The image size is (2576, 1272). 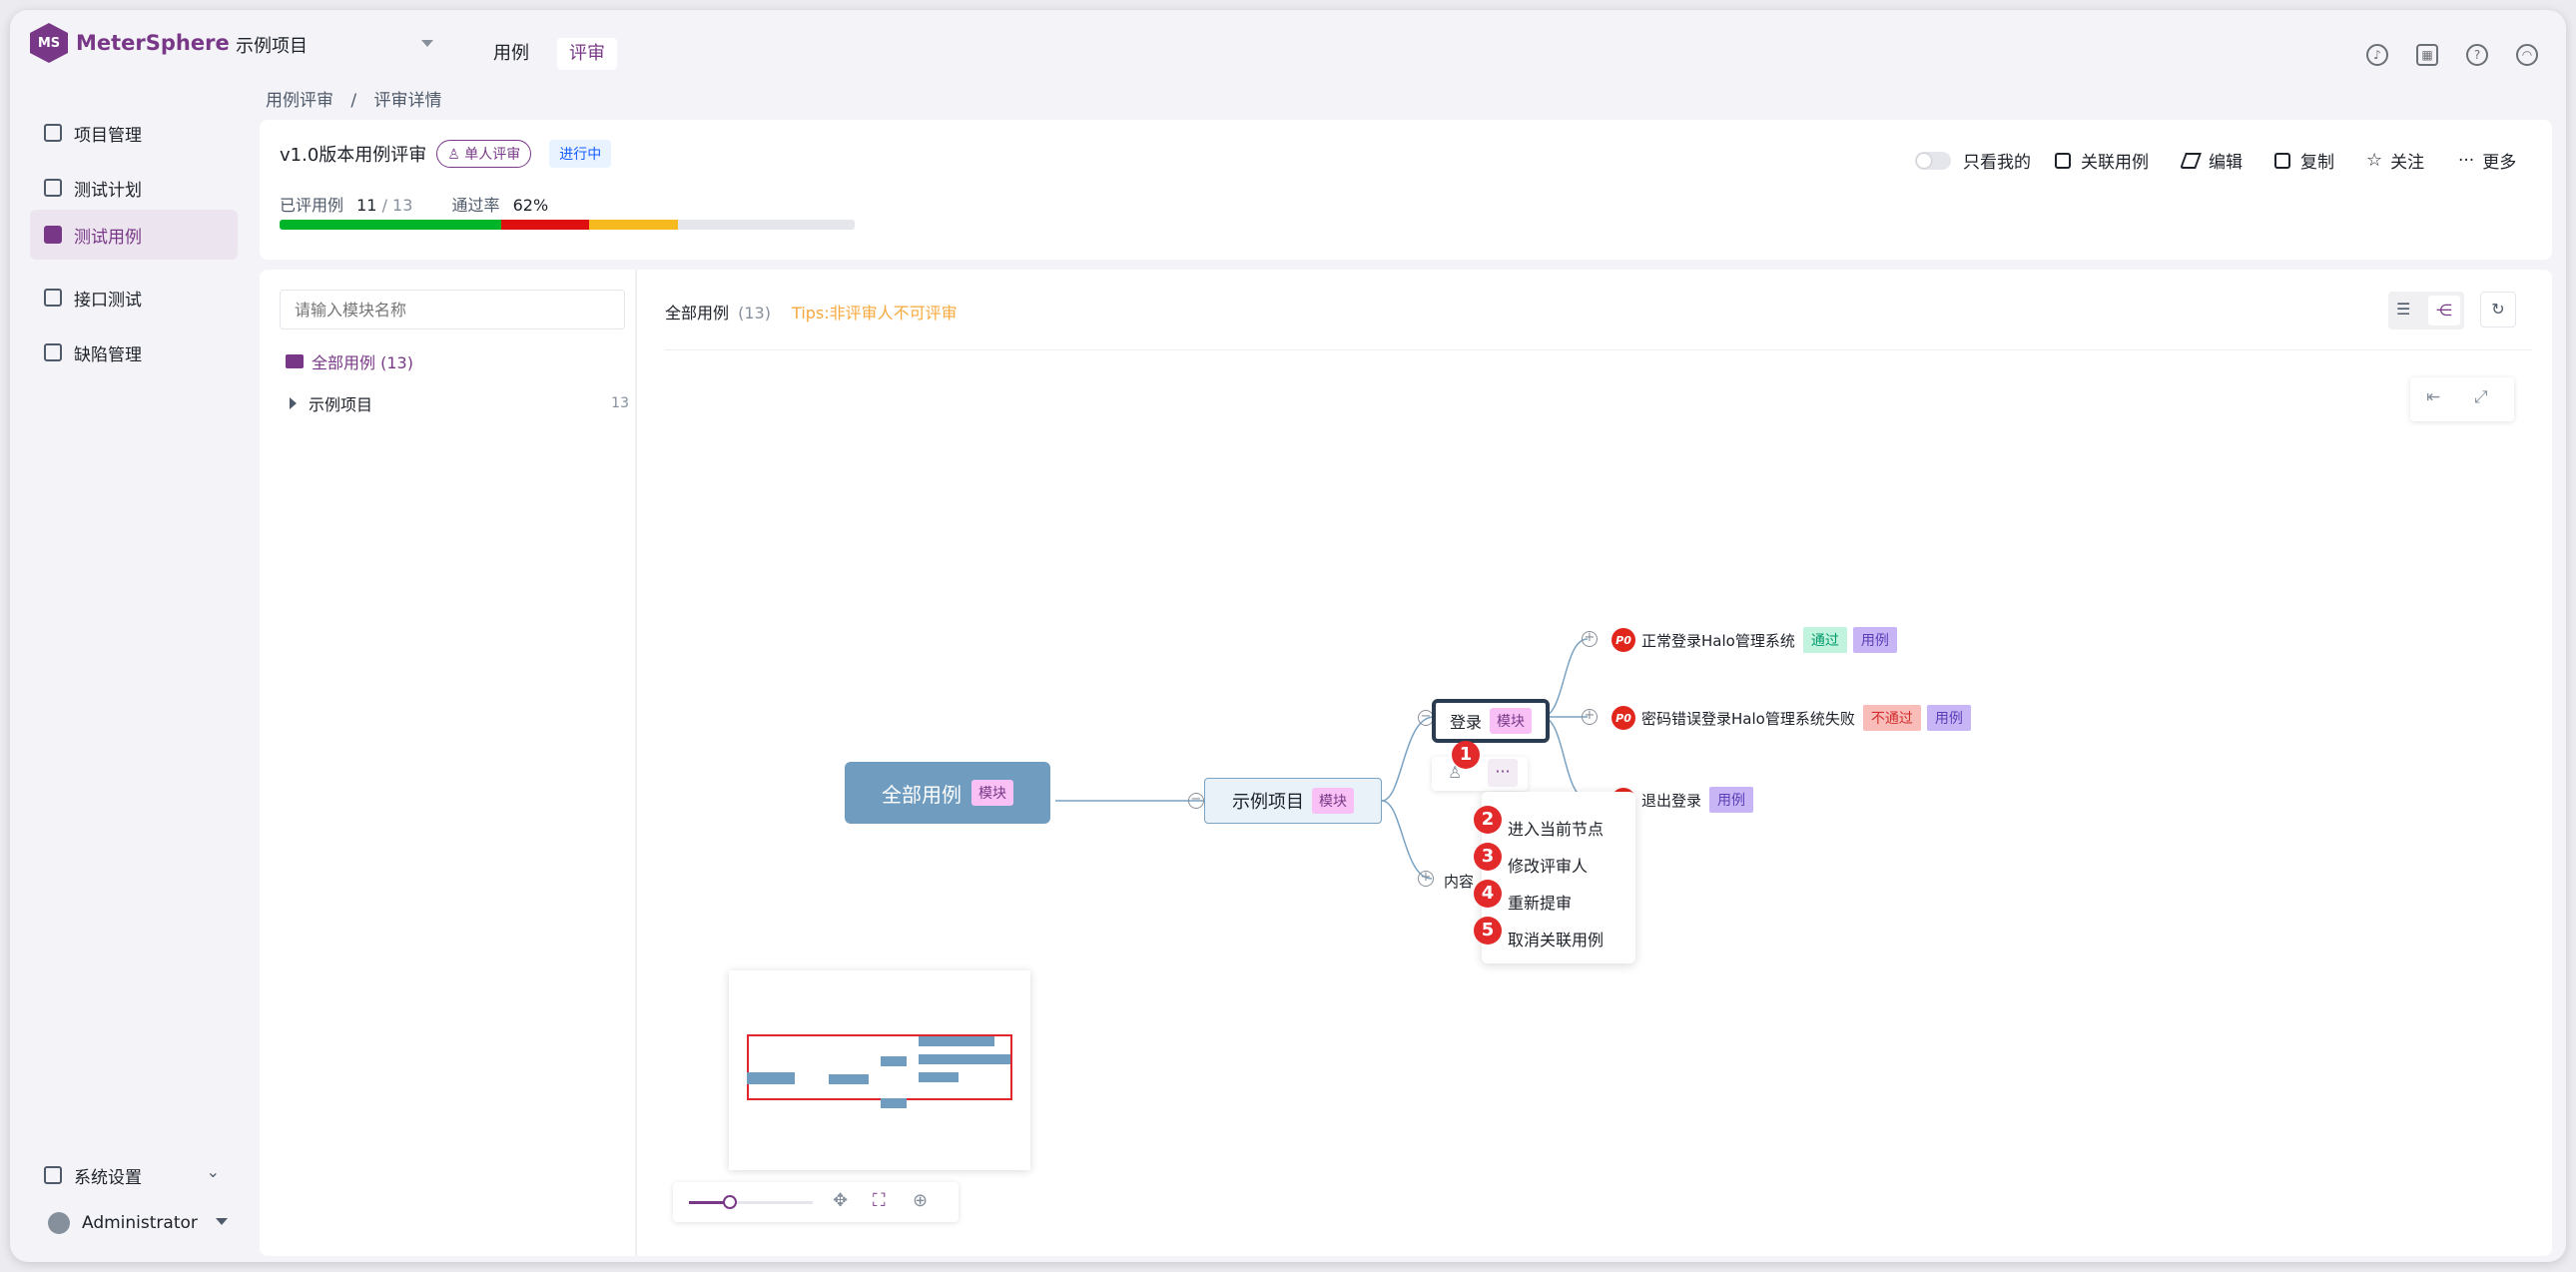 What do you see at coordinates (1480, 774) in the screenshot?
I see `node-action-bar: ♙ ···` at bounding box center [1480, 774].